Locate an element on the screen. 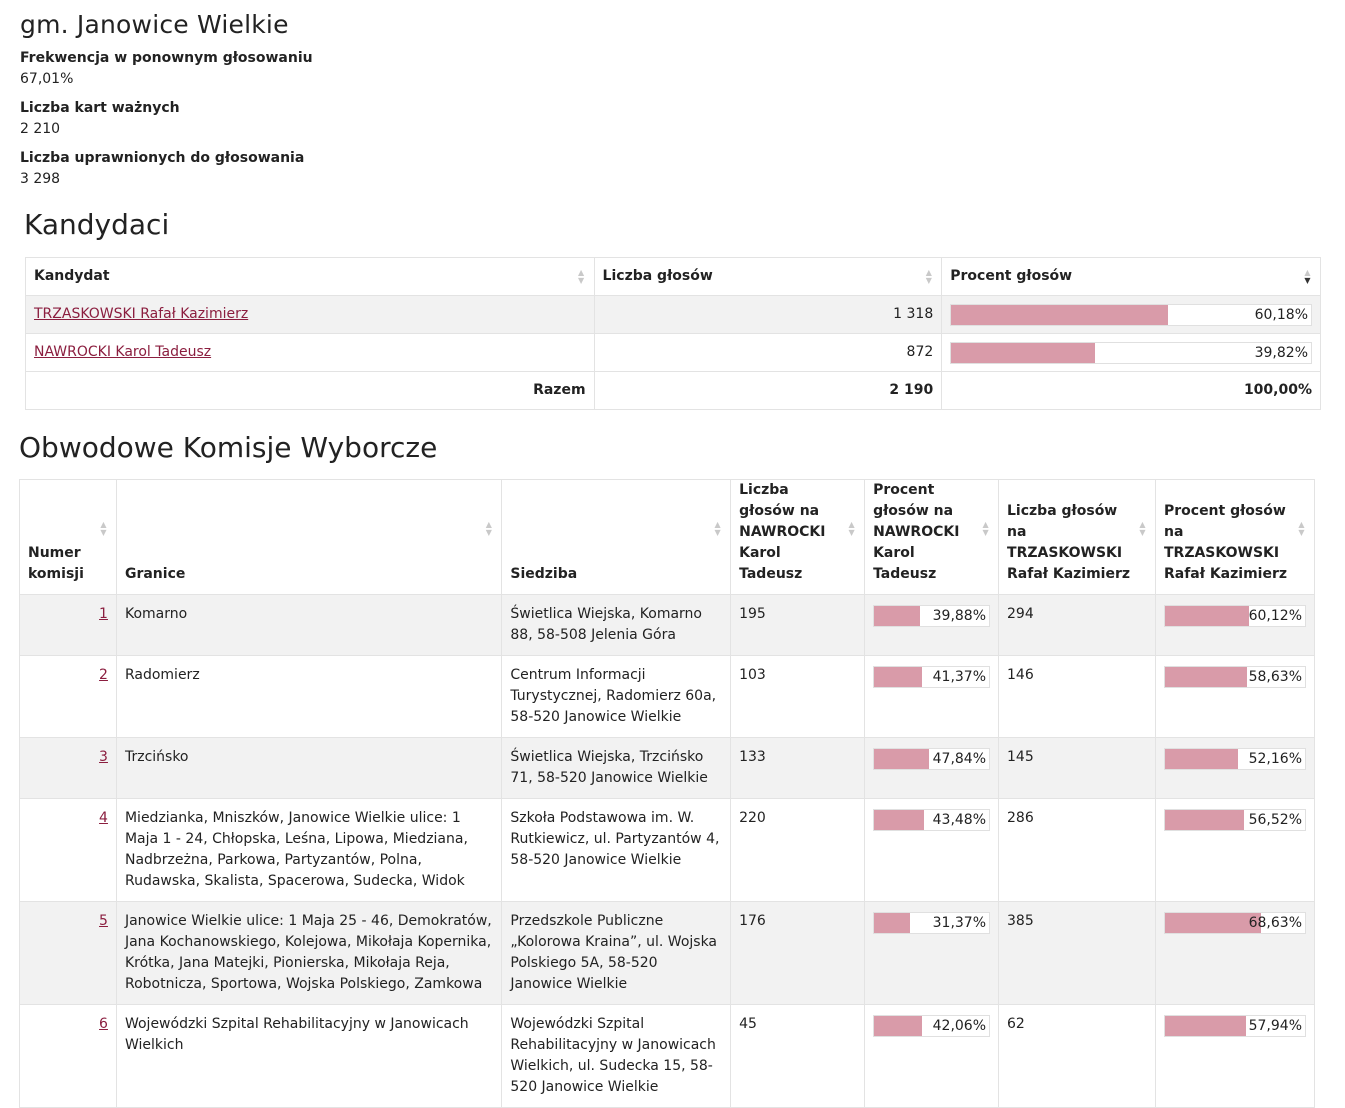 The image size is (1345, 1108). column-header-number: Numer komisji ▲ ▼ is located at coordinates (68, 537).